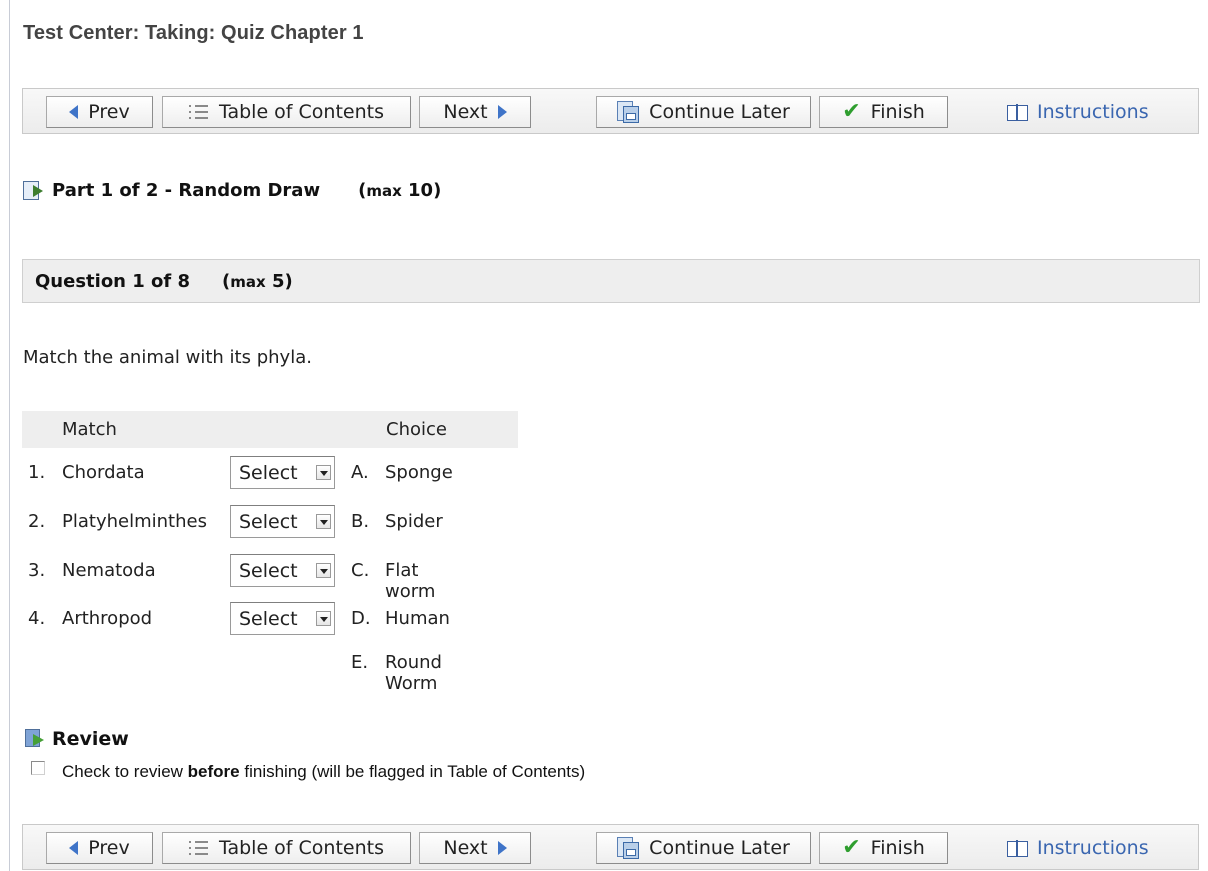 This screenshot has width=1208, height=871. I want to click on choice-text: Flat worm, so click(410, 581).